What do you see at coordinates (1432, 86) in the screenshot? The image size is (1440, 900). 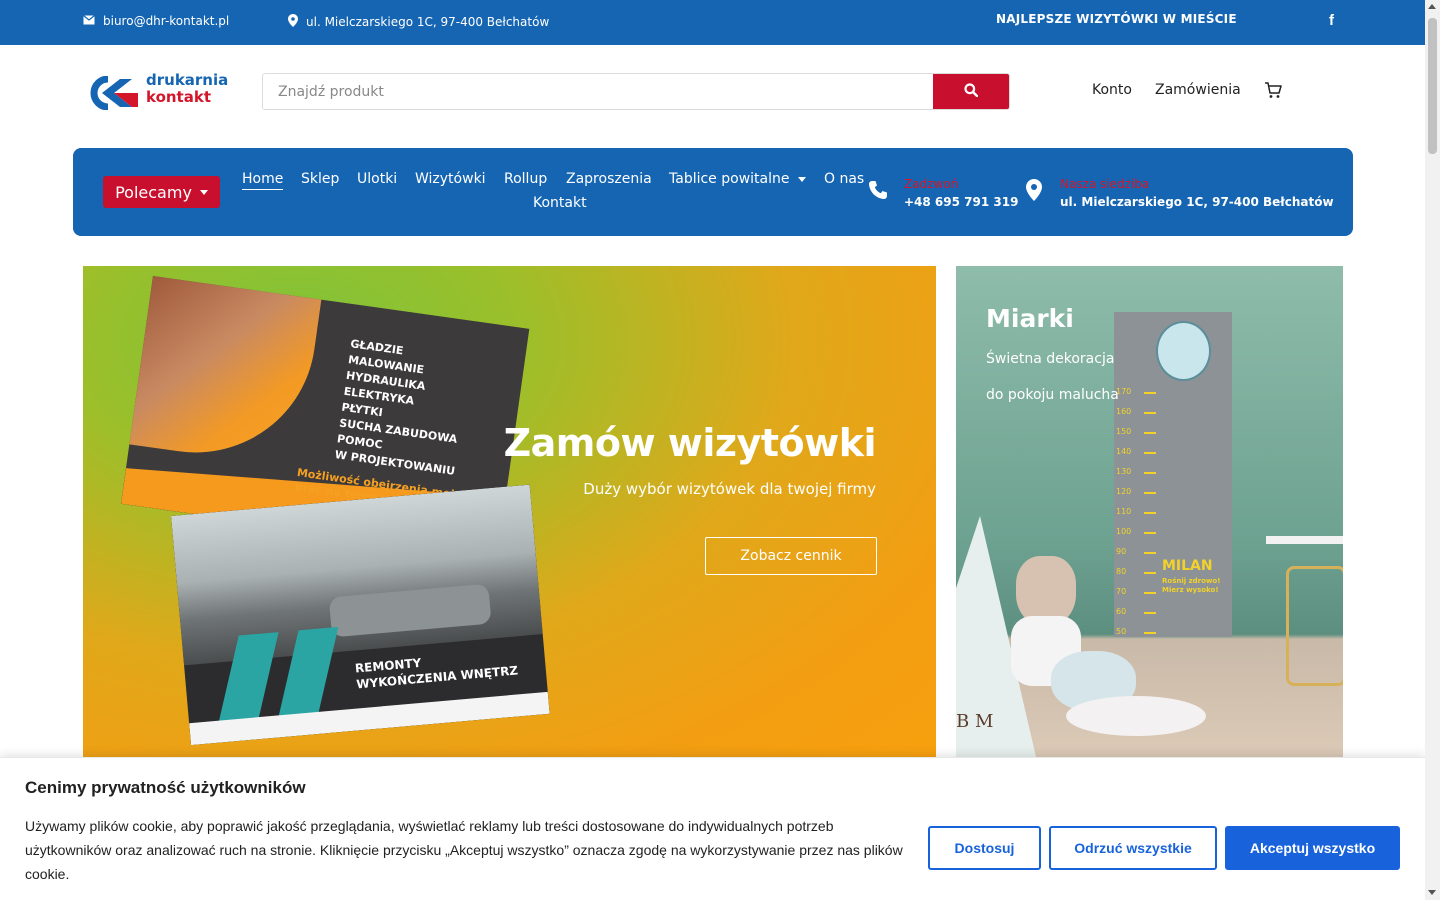 I see `scrollbar-thumb` at bounding box center [1432, 86].